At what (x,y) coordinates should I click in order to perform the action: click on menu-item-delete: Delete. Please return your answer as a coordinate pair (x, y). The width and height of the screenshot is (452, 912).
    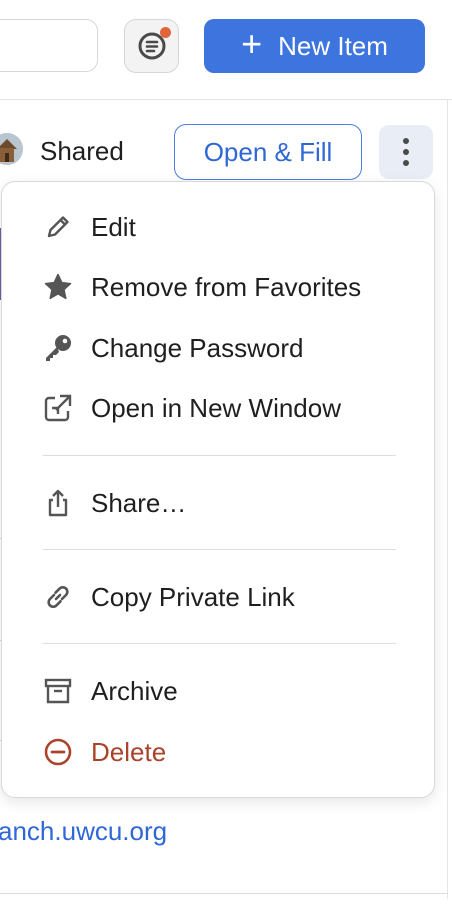
    Looking at the image, I should click on (218, 752).